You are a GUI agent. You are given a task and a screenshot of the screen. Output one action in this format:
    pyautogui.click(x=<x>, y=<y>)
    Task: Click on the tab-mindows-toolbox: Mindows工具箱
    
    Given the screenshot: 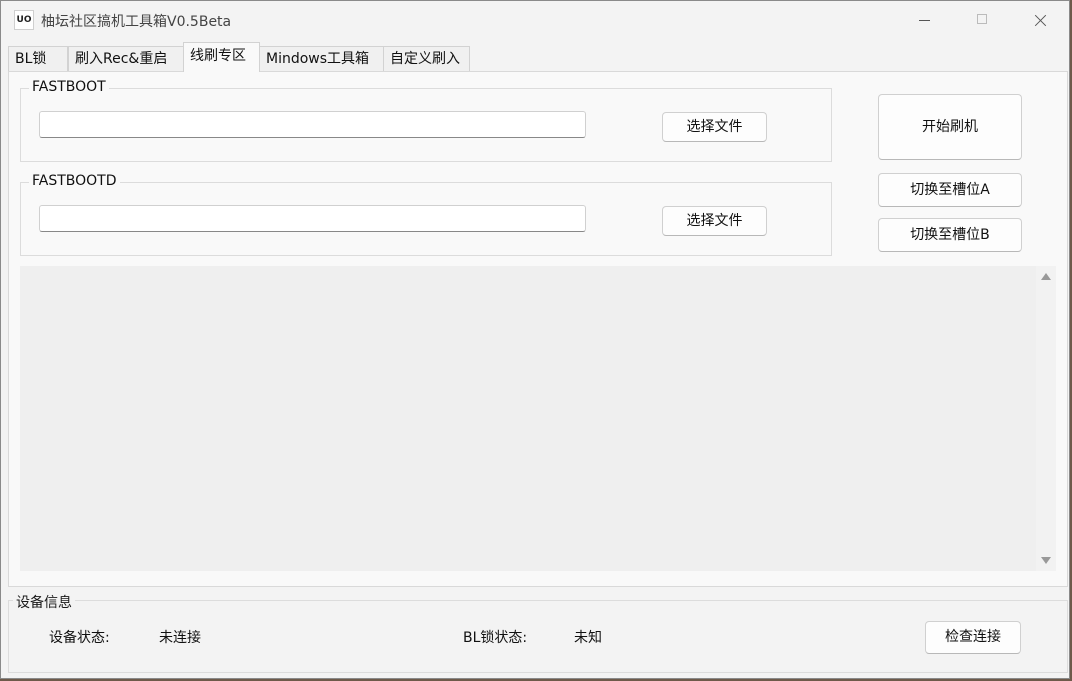 What is the action you would take?
    pyautogui.click(x=321, y=59)
    